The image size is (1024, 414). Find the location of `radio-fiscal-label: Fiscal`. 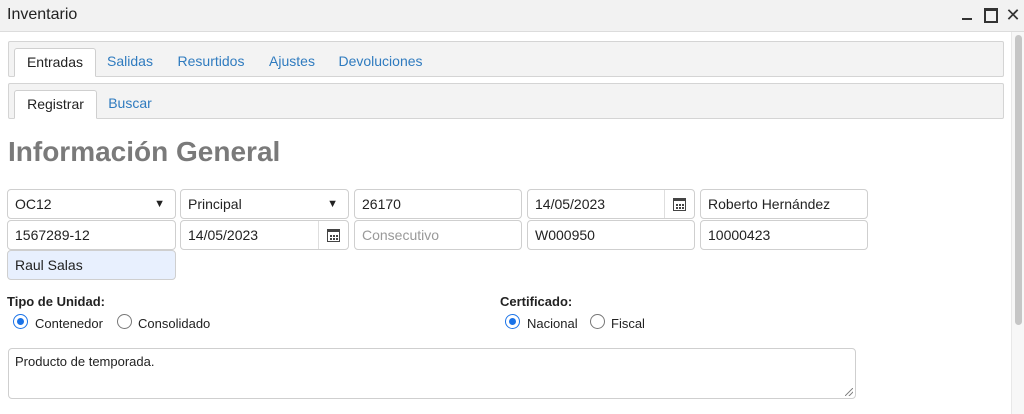

radio-fiscal-label: Fiscal is located at coordinates (628, 323).